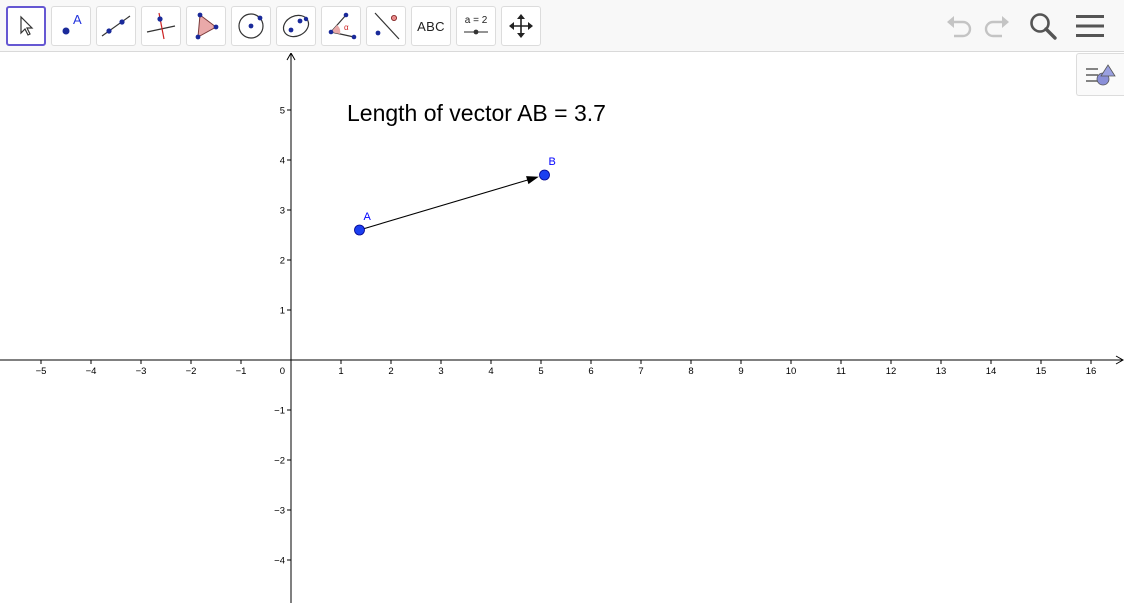 The height and width of the screenshot is (603, 1124). What do you see at coordinates (740, 371) in the screenshot?
I see `x-tick-label: 9` at bounding box center [740, 371].